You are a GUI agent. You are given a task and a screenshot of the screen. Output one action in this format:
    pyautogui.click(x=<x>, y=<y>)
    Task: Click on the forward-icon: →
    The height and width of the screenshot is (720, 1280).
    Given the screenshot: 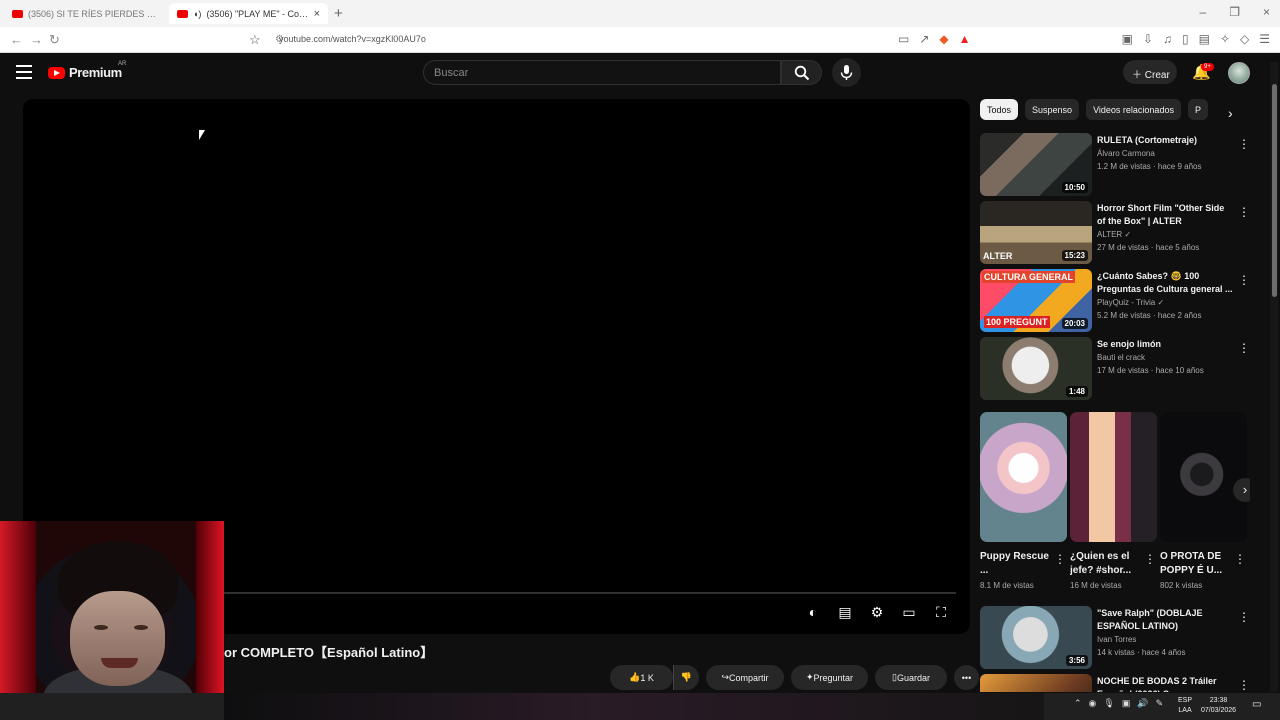 What is the action you would take?
    pyautogui.click(x=36, y=39)
    